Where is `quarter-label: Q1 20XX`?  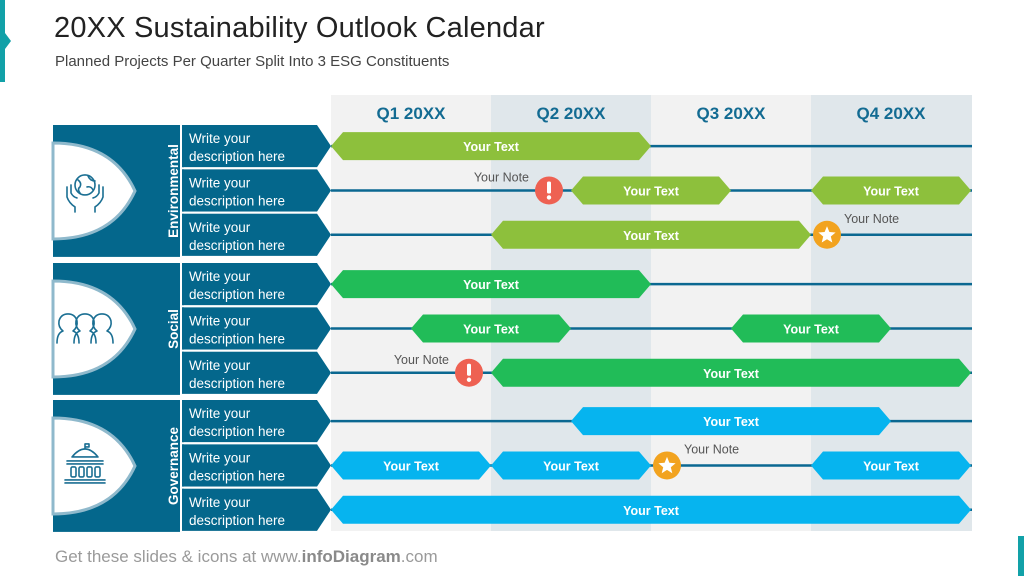
quarter-label: Q1 20XX is located at coordinates (412, 113).